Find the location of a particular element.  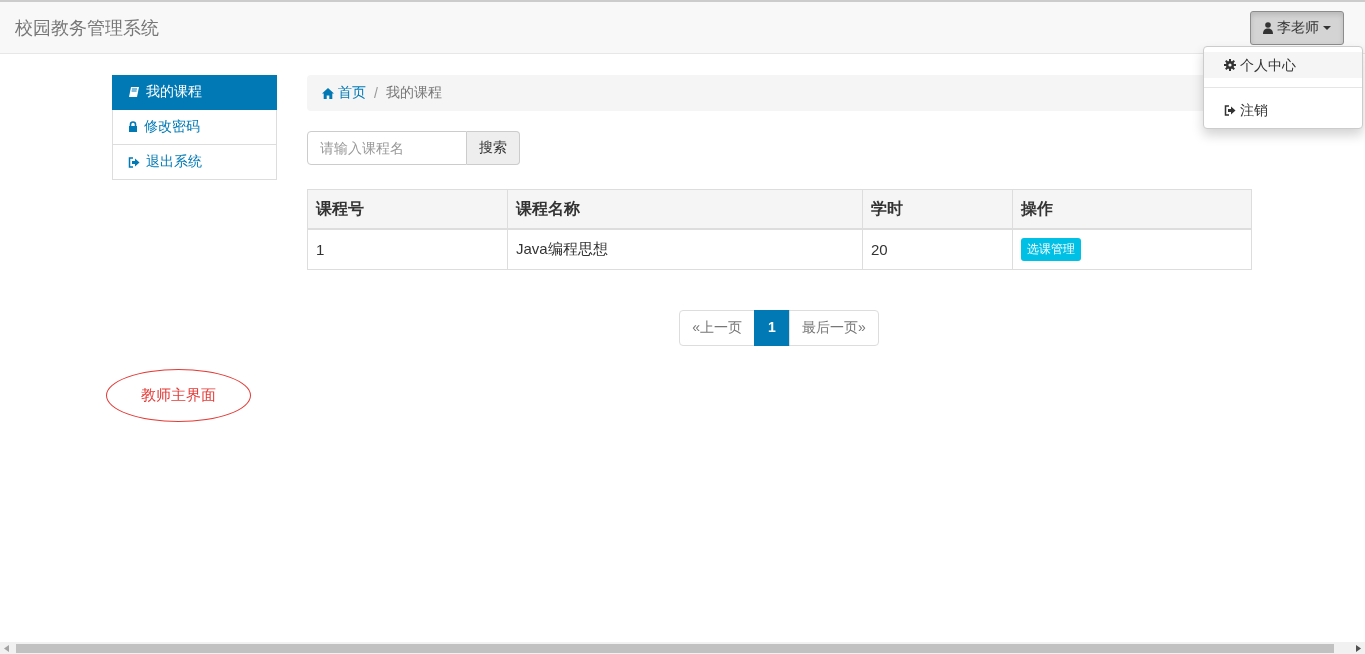

table-cell: 1 is located at coordinates (407, 249).